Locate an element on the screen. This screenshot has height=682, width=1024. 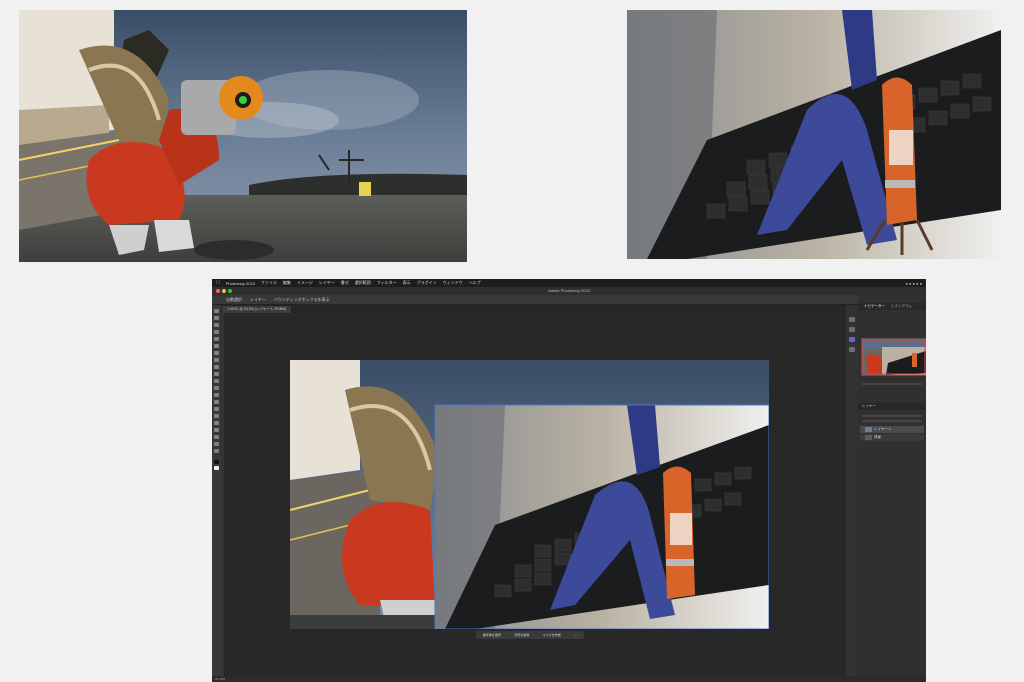
right-panels: ナビゲーター ヒストグラム レイヤー レイヤー 1 背景 is located at coordinates (892, 485).